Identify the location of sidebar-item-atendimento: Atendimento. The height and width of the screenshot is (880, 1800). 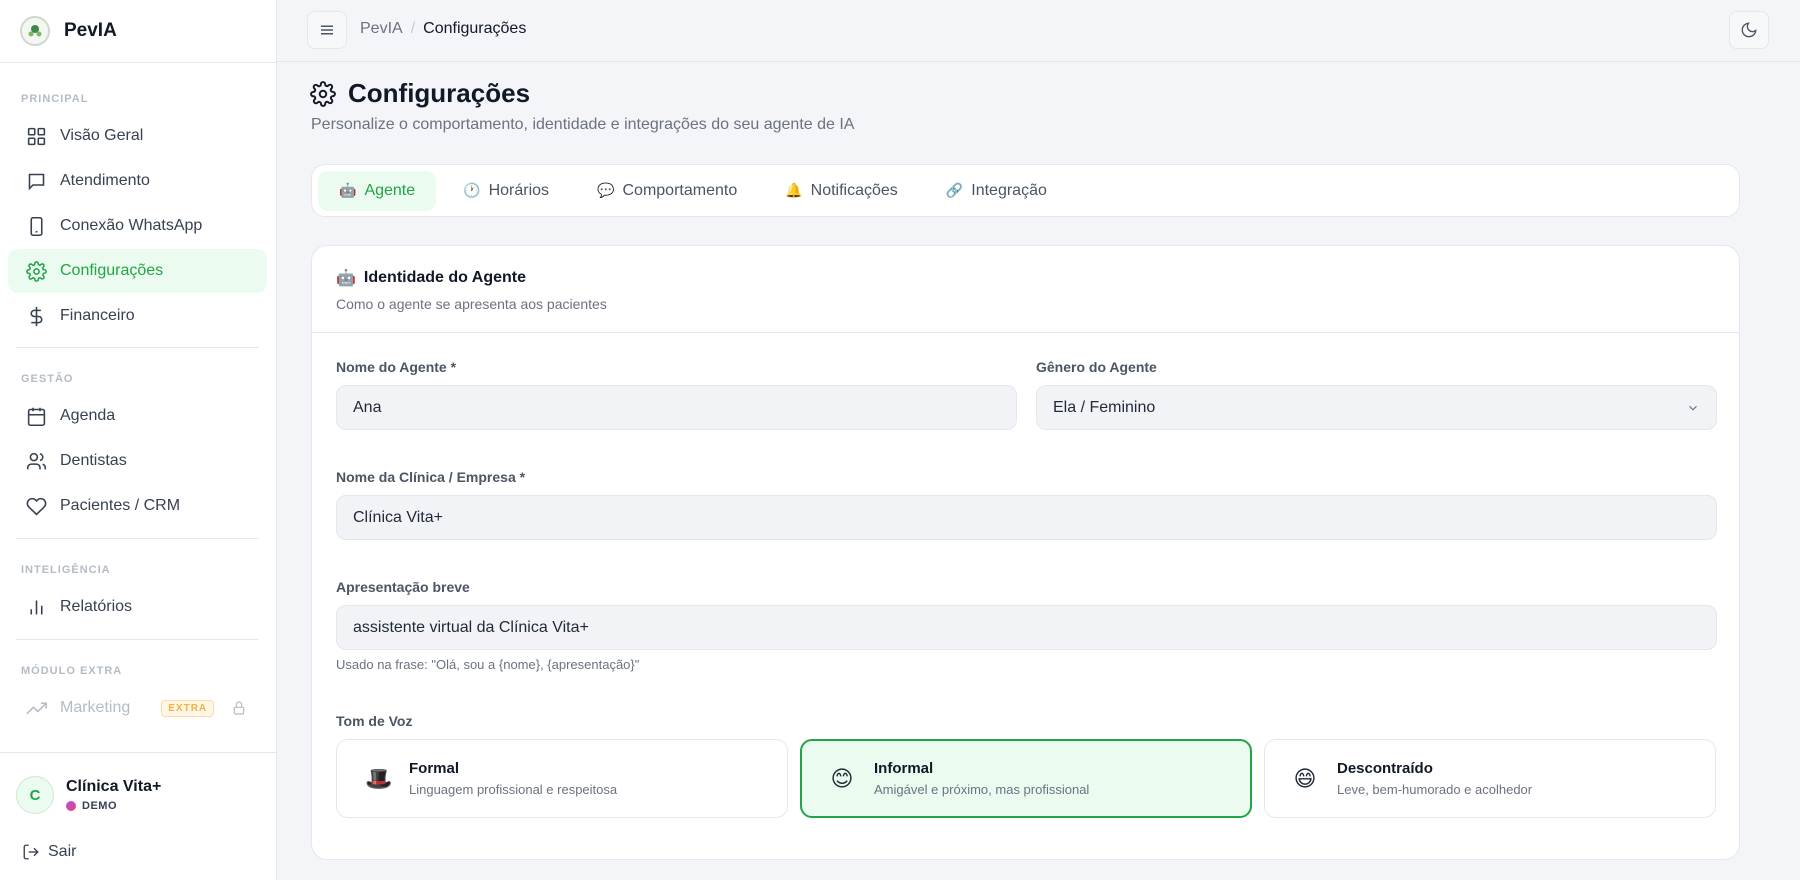
(137, 181).